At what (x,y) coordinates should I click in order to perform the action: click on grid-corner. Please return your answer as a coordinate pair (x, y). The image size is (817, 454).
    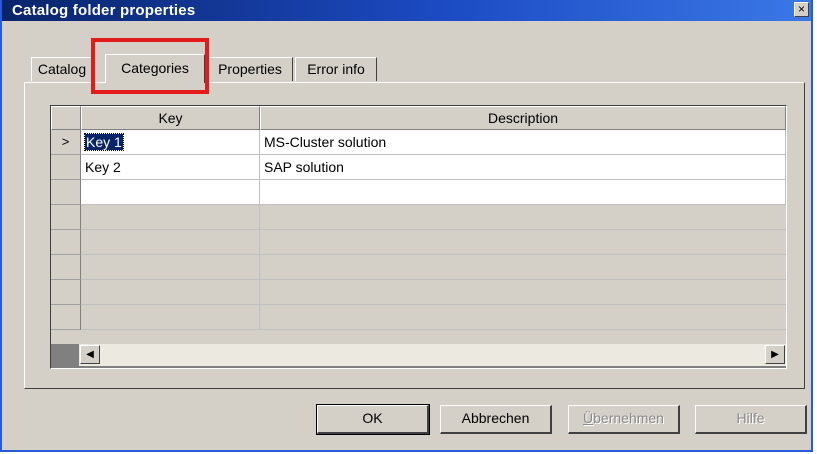
    Looking at the image, I should click on (66, 118).